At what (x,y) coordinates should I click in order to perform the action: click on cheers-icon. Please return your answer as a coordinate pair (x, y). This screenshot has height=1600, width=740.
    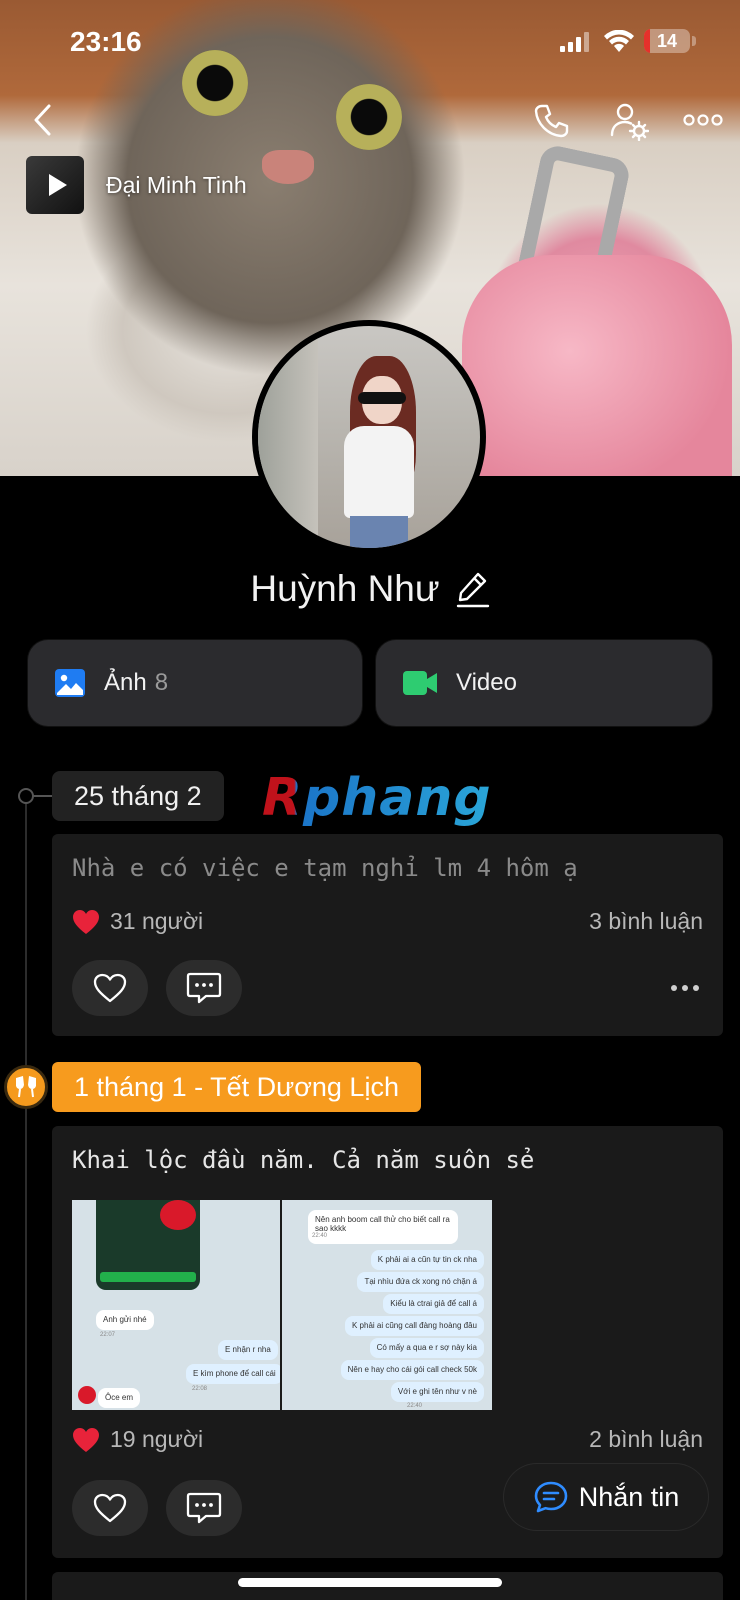
    Looking at the image, I should click on (26, 1087).